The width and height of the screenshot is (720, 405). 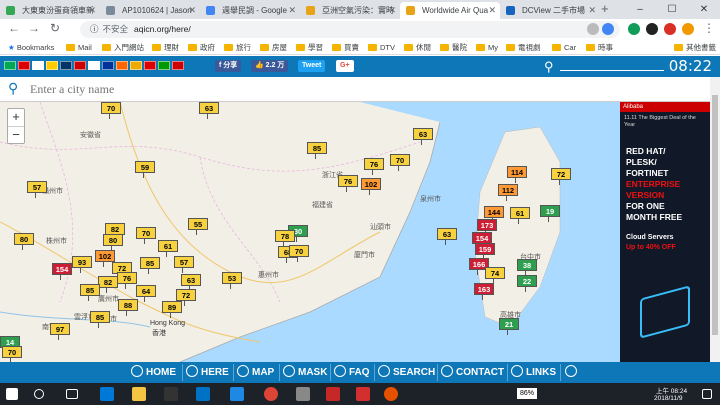 What do you see at coordinates (50, 10) in the screenshot?
I see `tab-0: 大東東汾蛋商領車新 ✕` at bounding box center [50, 10].